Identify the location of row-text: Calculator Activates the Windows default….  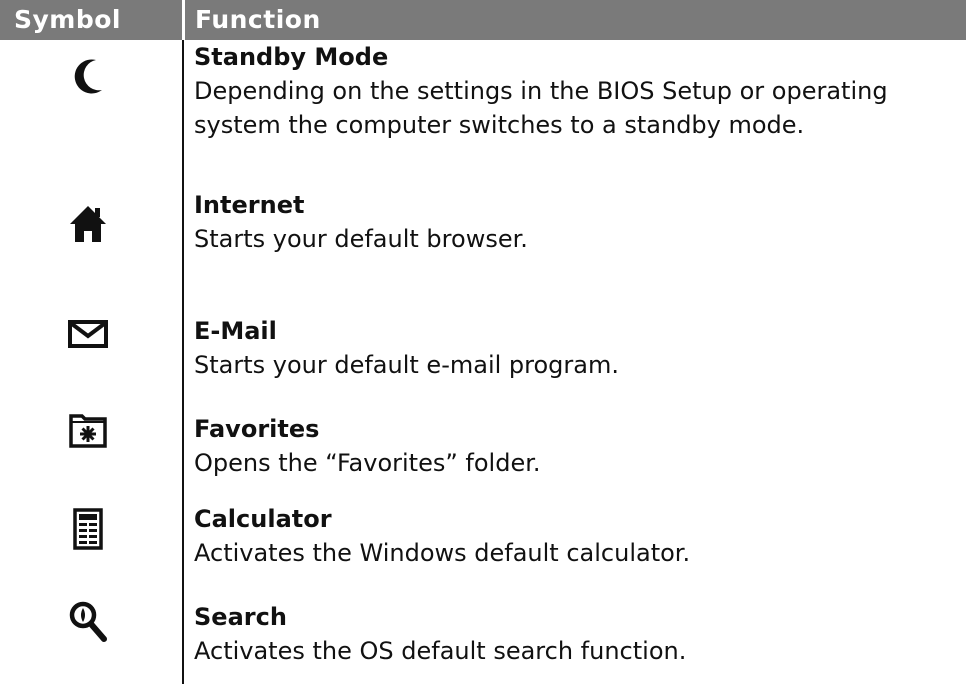
(570, 536).